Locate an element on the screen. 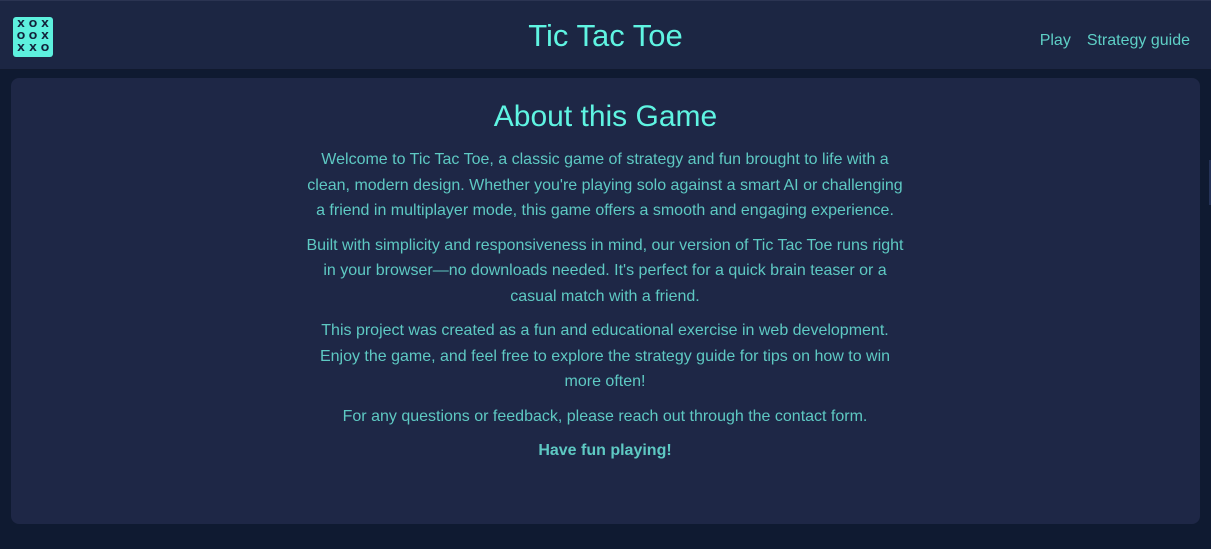 The width and height of the screenshot is (1211, 549). about-heading: About this Game is located at coordinates (605, 116).